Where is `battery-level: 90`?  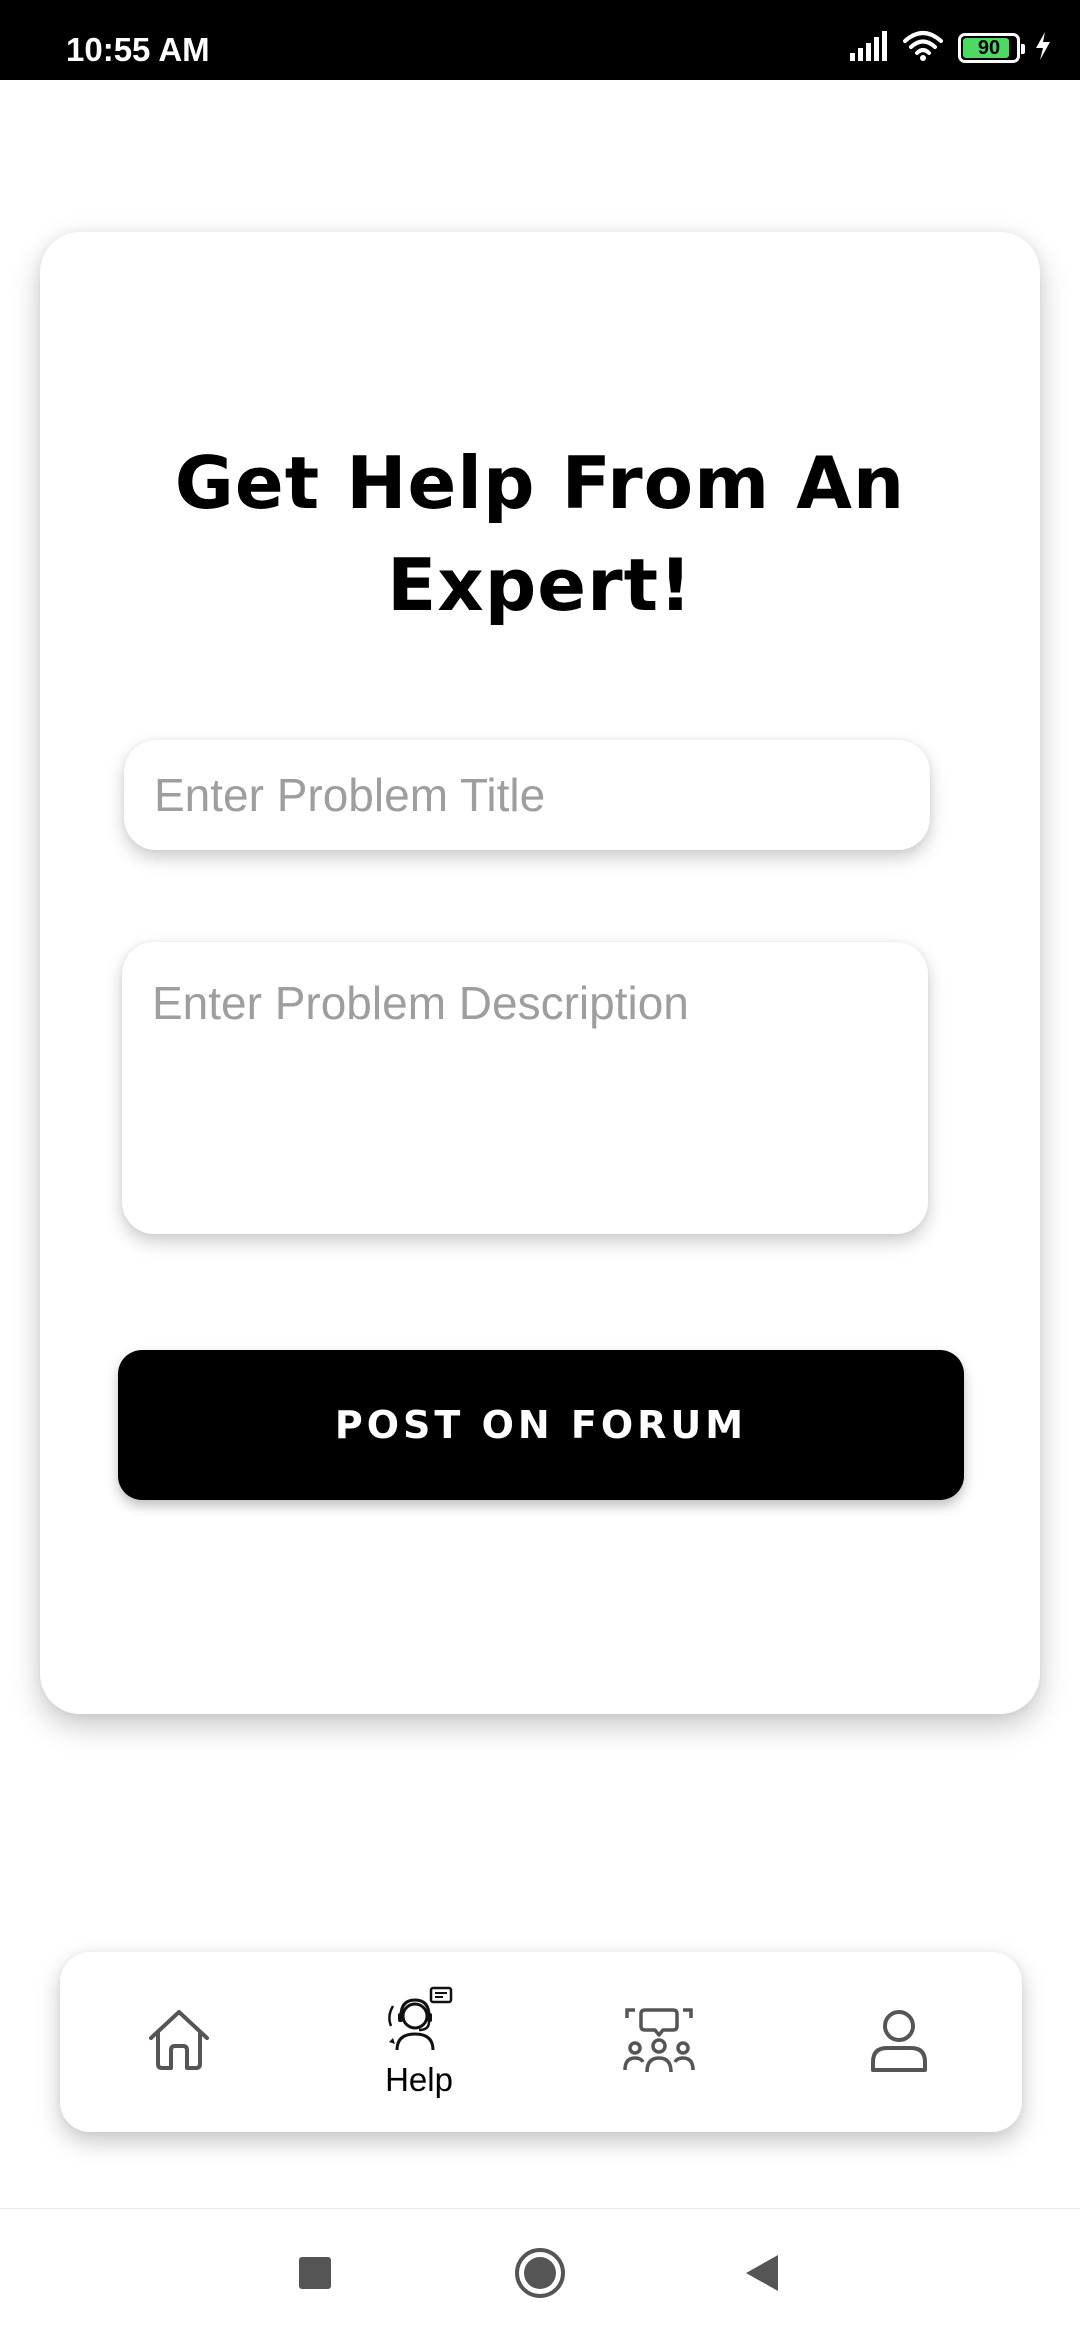
battery-level: 90 is located at coordinates (989, 47).